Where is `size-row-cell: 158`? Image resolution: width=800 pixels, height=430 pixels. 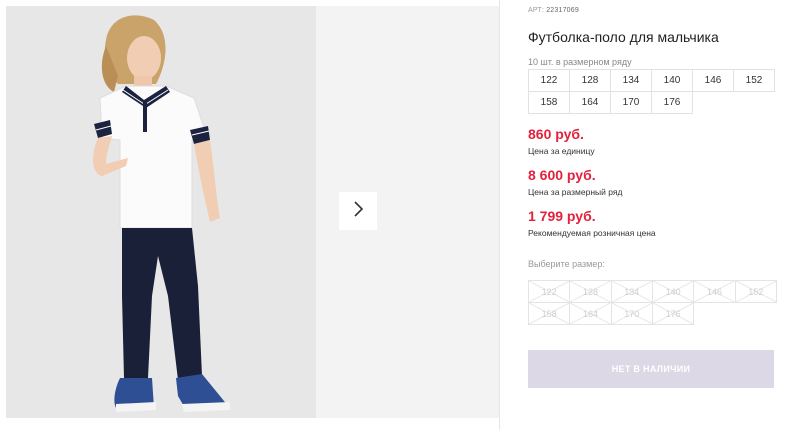 size-row-cell: 158 is located at coordinates (549, 102).